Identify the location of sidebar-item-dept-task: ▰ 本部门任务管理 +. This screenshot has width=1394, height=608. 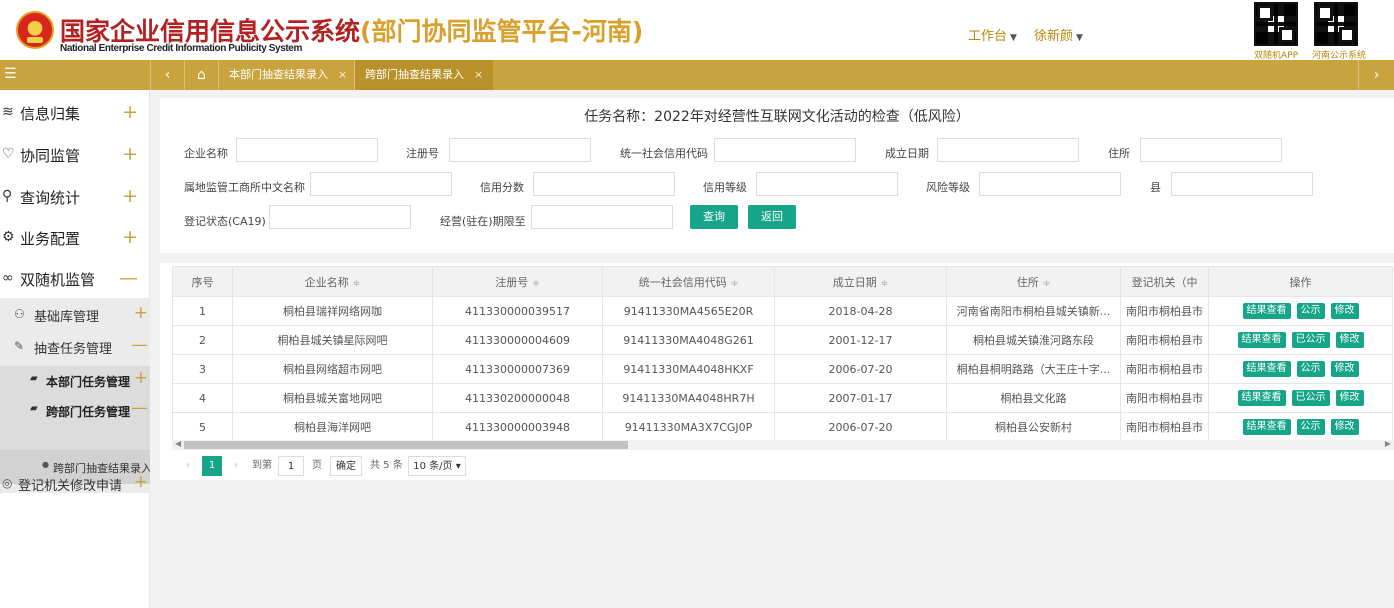
(75, 380).